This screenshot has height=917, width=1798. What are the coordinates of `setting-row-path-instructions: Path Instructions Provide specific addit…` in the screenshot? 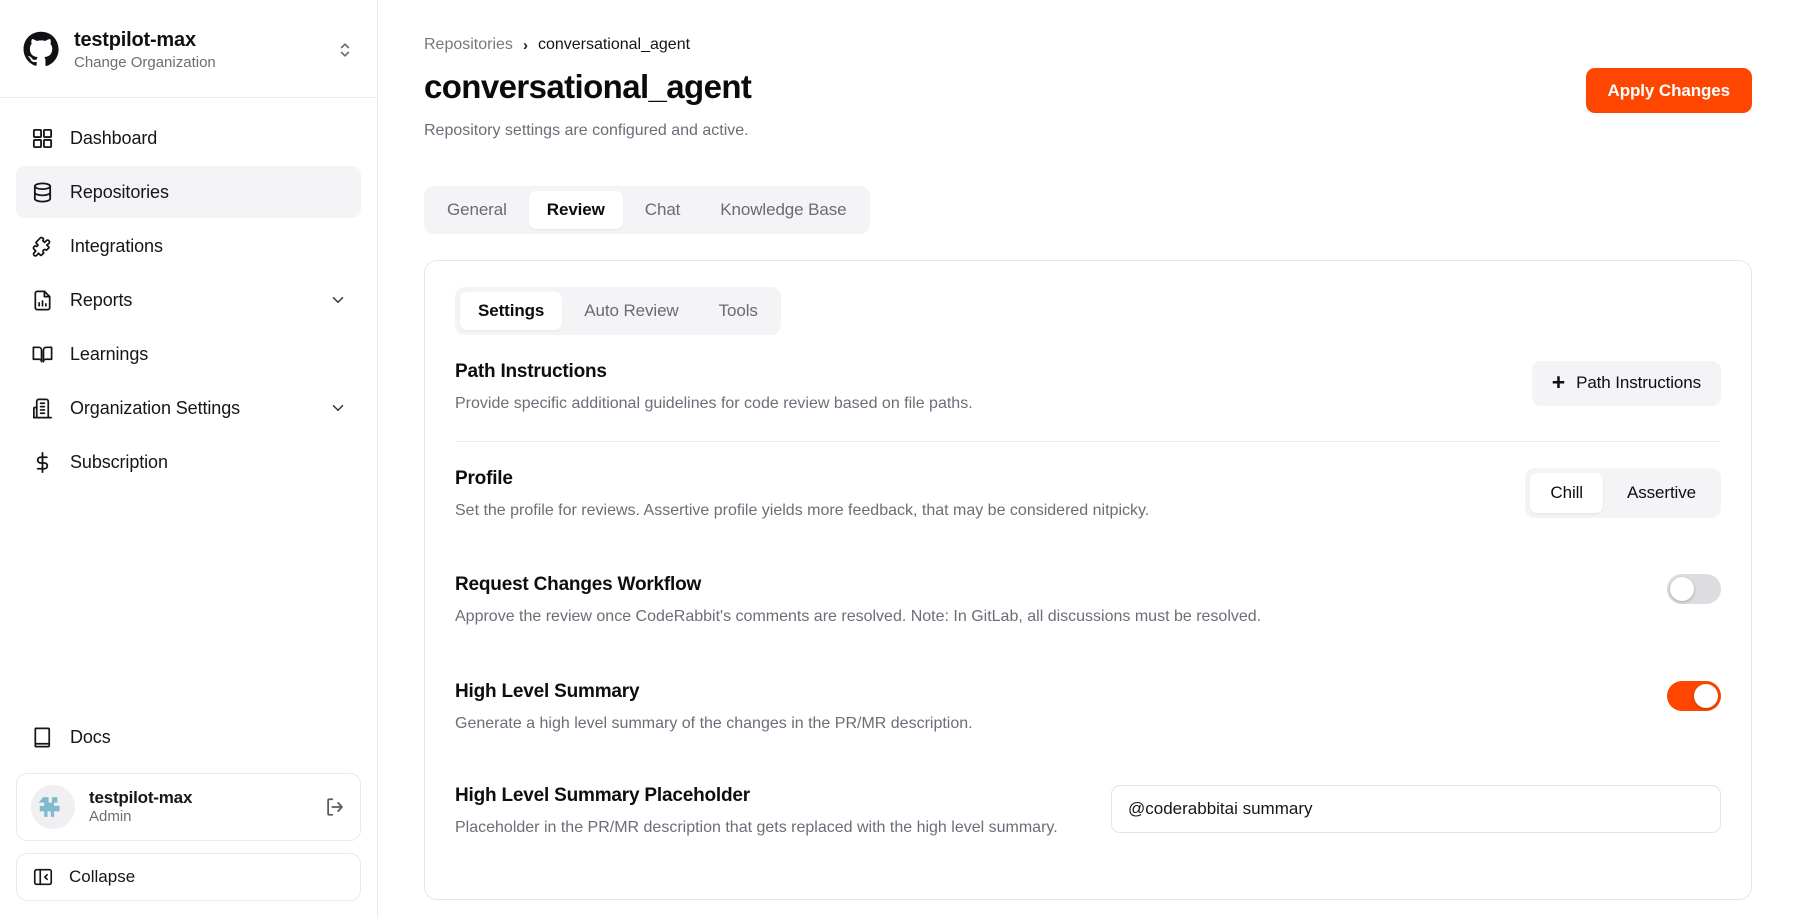 It's located at (1088, 389).